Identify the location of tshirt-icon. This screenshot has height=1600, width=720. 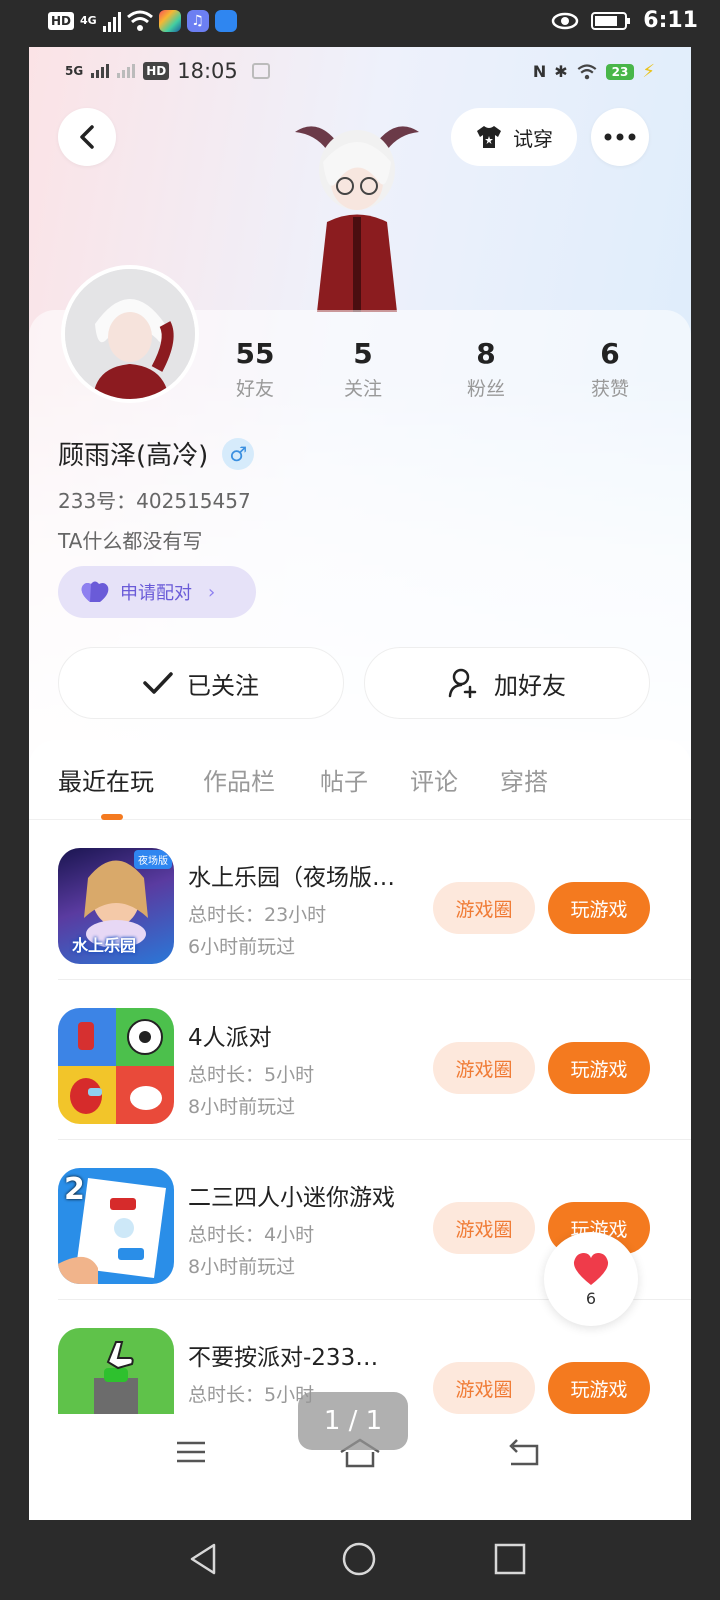
(489, 137).